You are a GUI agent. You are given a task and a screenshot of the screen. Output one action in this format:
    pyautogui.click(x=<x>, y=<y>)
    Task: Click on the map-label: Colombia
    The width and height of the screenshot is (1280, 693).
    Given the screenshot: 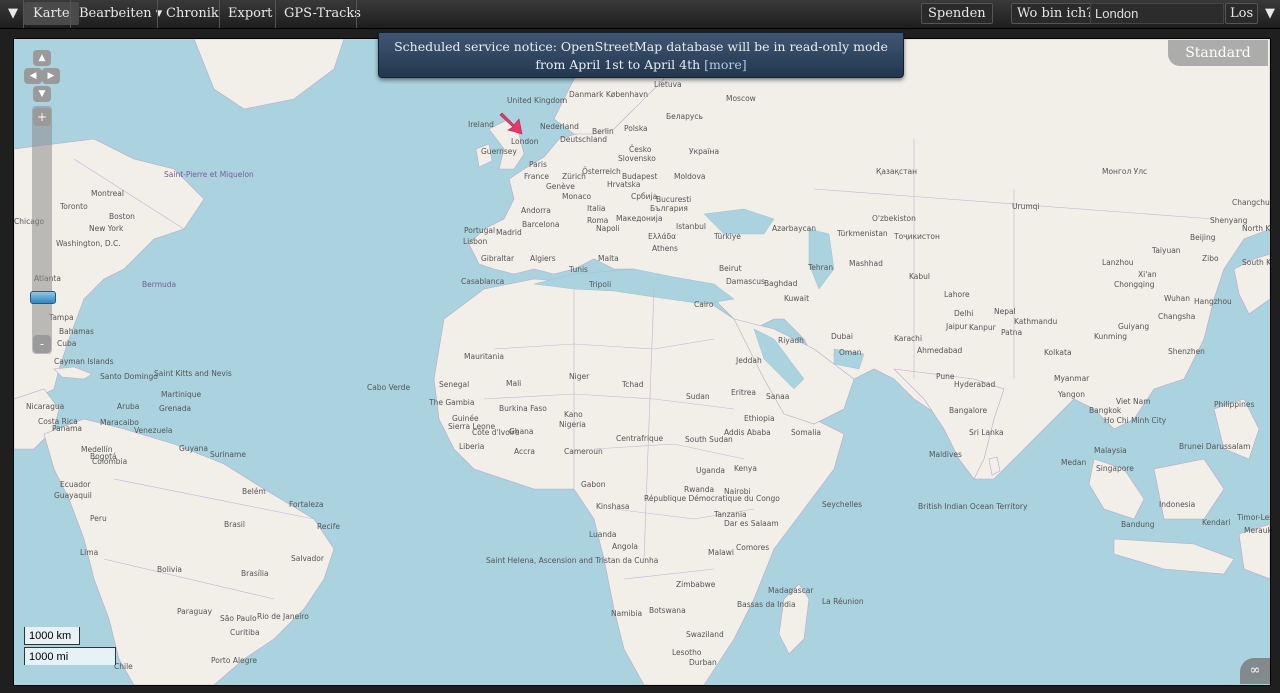 What is the action you would take?
    pyautogui.click(x=109, y=461)
    